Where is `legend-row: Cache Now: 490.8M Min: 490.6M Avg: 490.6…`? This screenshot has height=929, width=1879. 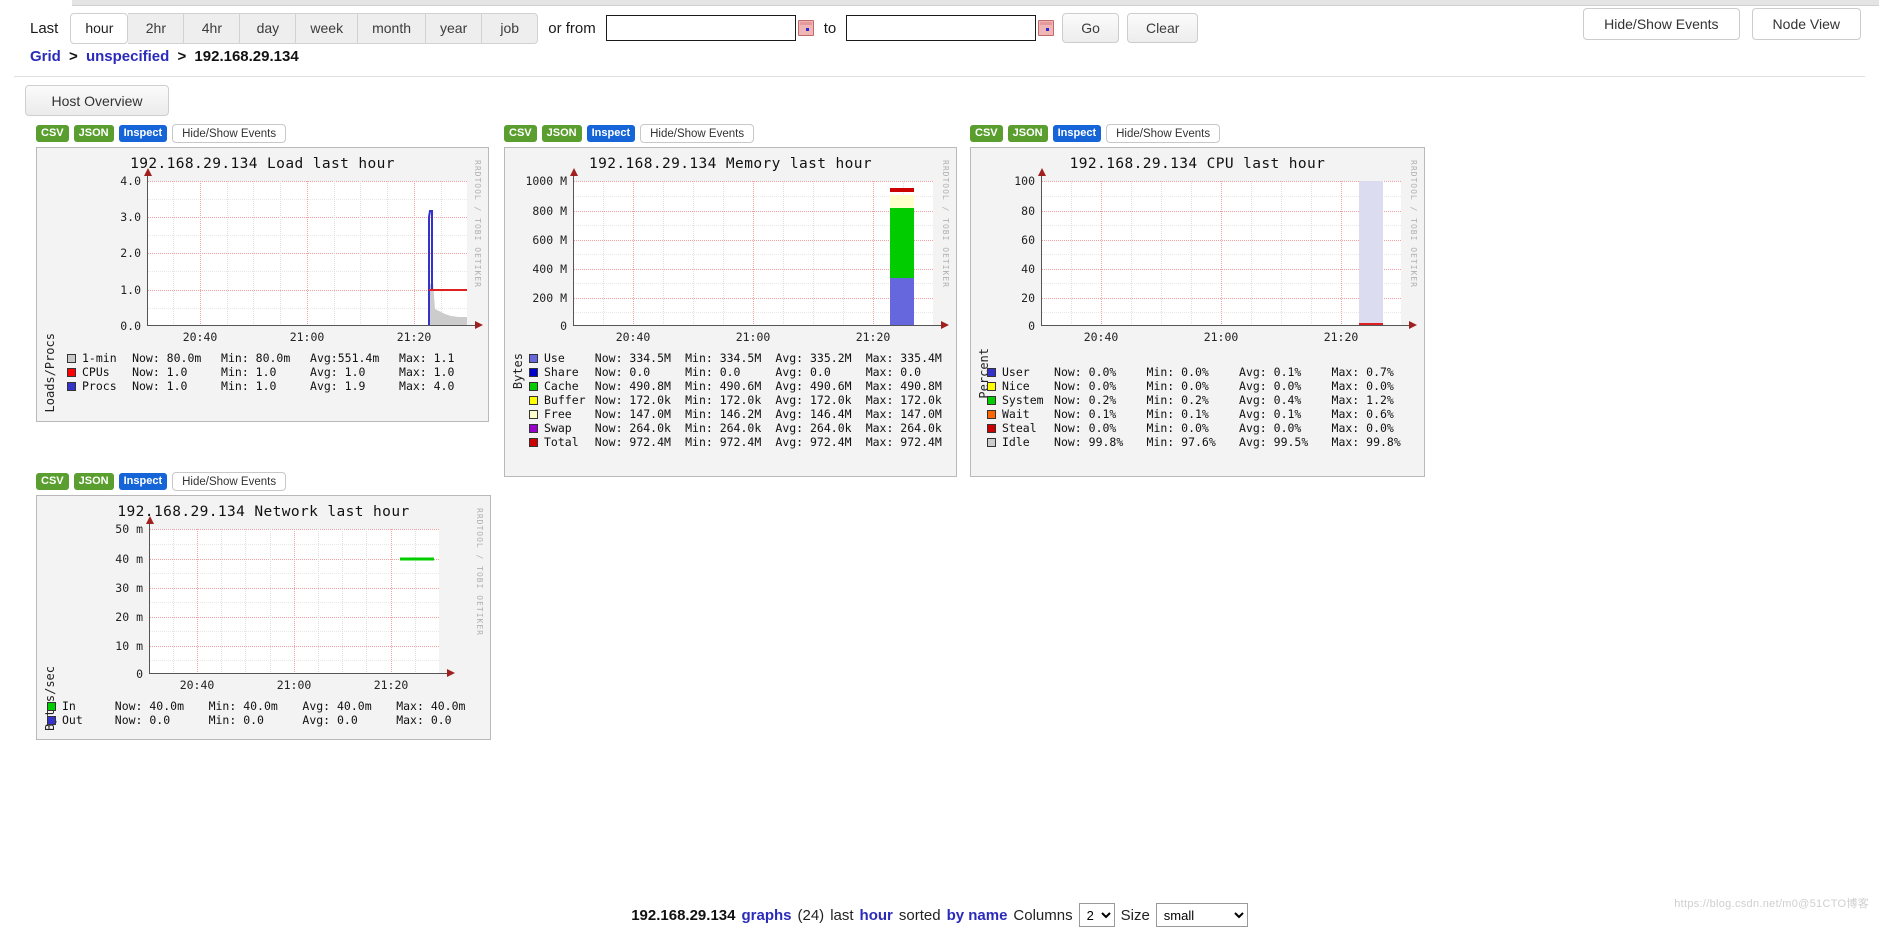
legend-row: Cache Now: 490.8M Min: 490.6M Avg: 490.6… is located at coordinates (742, 386).